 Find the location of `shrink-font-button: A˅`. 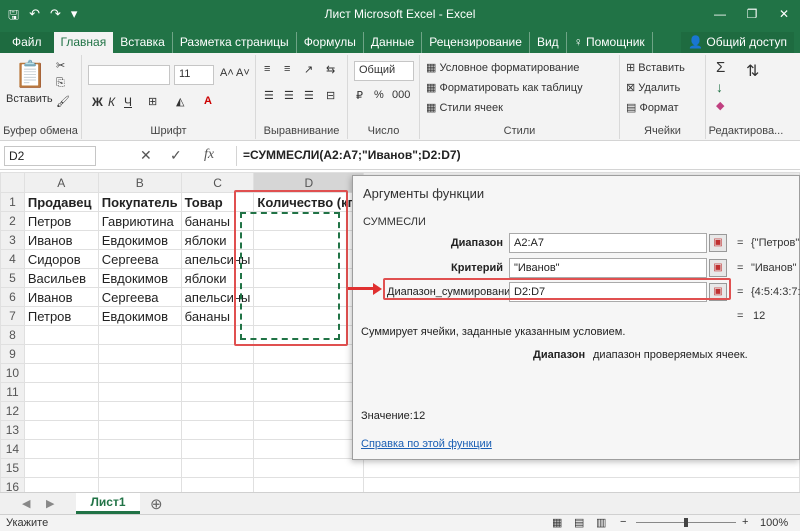

shrink-font-button: A˅ is located at coordinates (243, 73).